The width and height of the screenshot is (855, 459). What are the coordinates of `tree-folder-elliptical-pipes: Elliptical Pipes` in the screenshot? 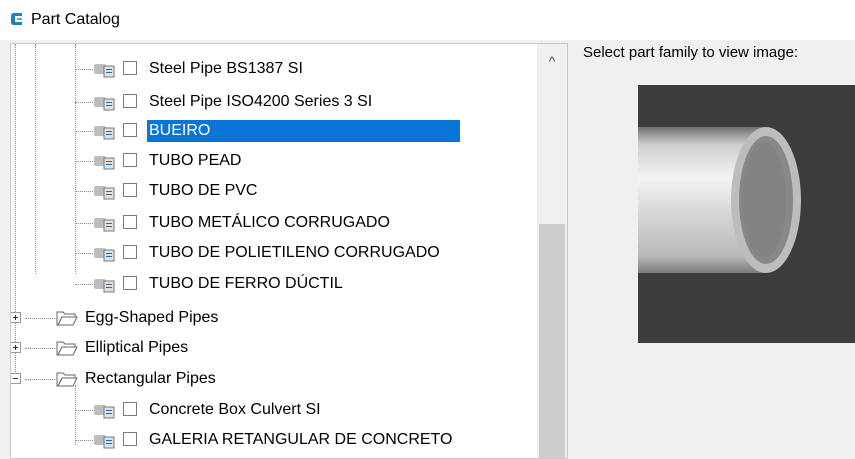 It's located at (273, 348).